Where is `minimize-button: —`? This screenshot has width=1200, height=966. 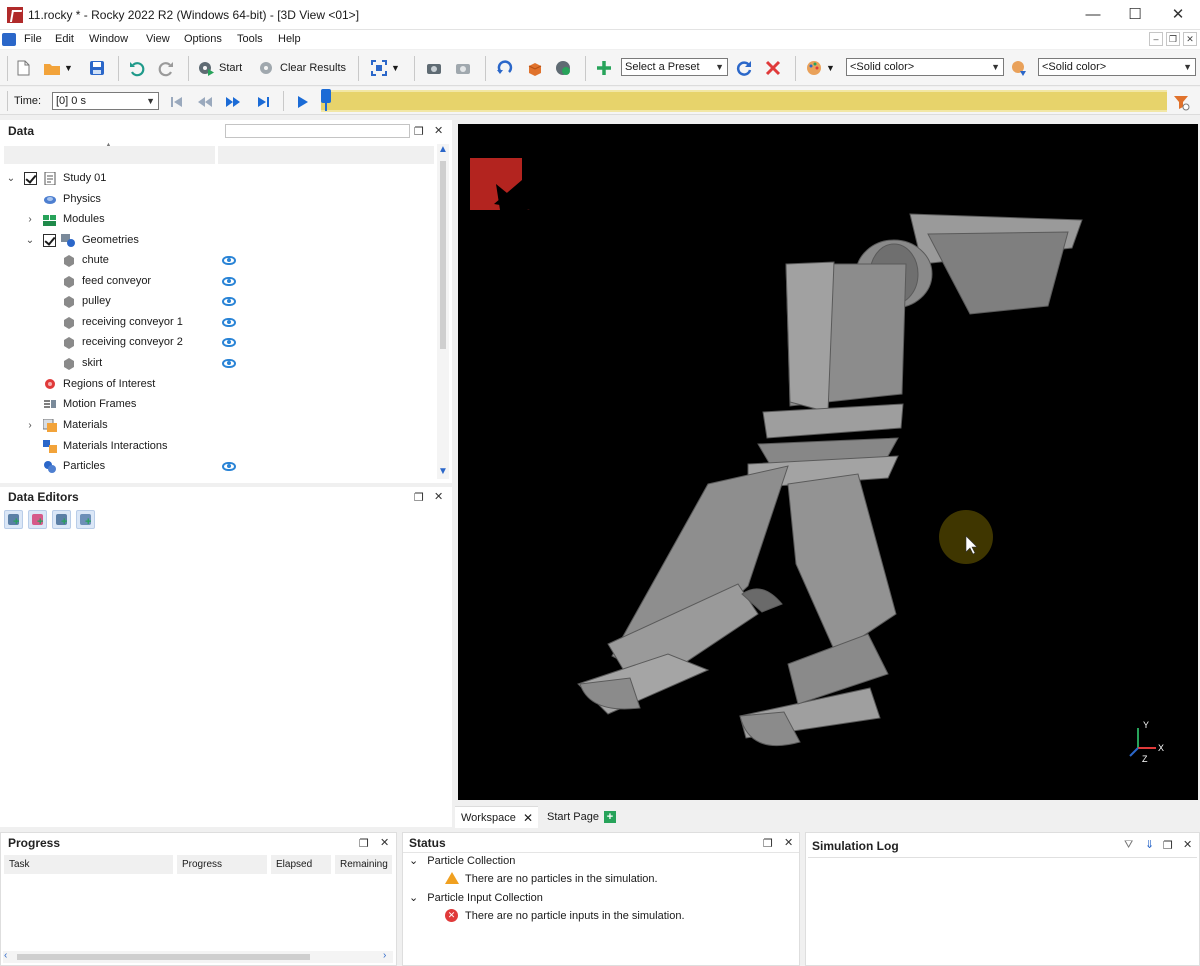 minimize-button: — is located at coordinates (1093, 15).